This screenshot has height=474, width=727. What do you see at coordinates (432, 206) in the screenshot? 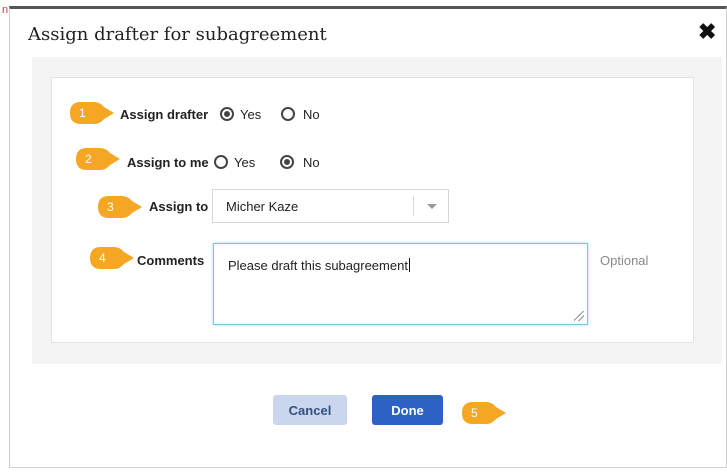
I see `chevron-down-icon` at bounding box center [432, 206].